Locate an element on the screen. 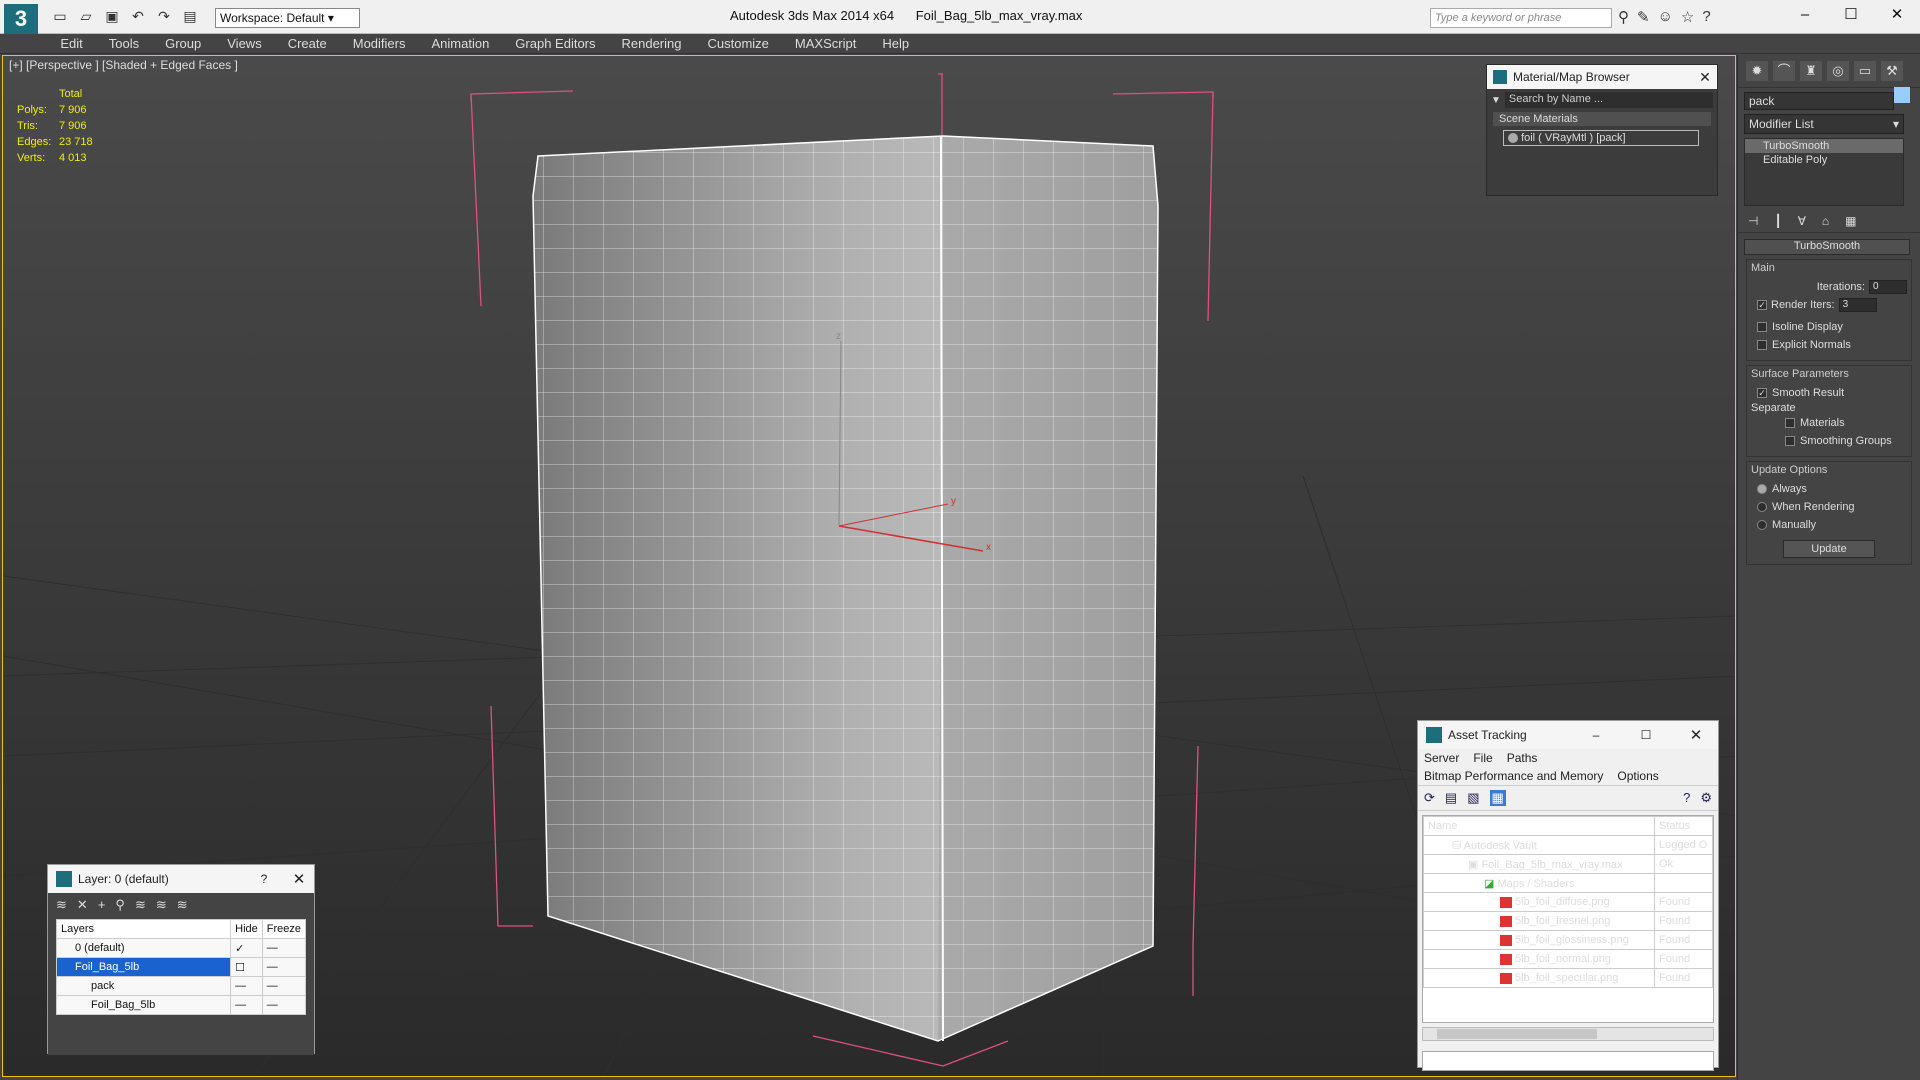 This screenshot has width=1920, height=1080. asset-horizontal-scrollbar is located at coordinates (1568, 1034).